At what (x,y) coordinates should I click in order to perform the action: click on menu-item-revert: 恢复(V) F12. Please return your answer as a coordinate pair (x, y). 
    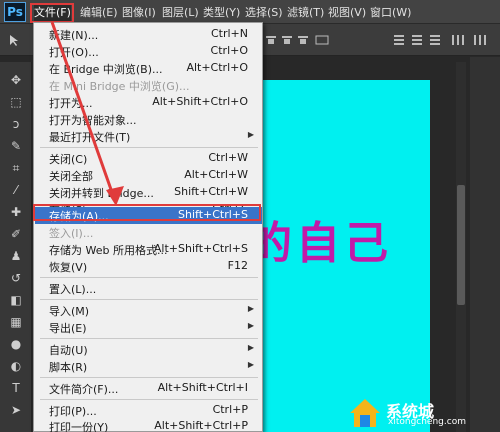
    Looking at the image, I should click on (148, 266).